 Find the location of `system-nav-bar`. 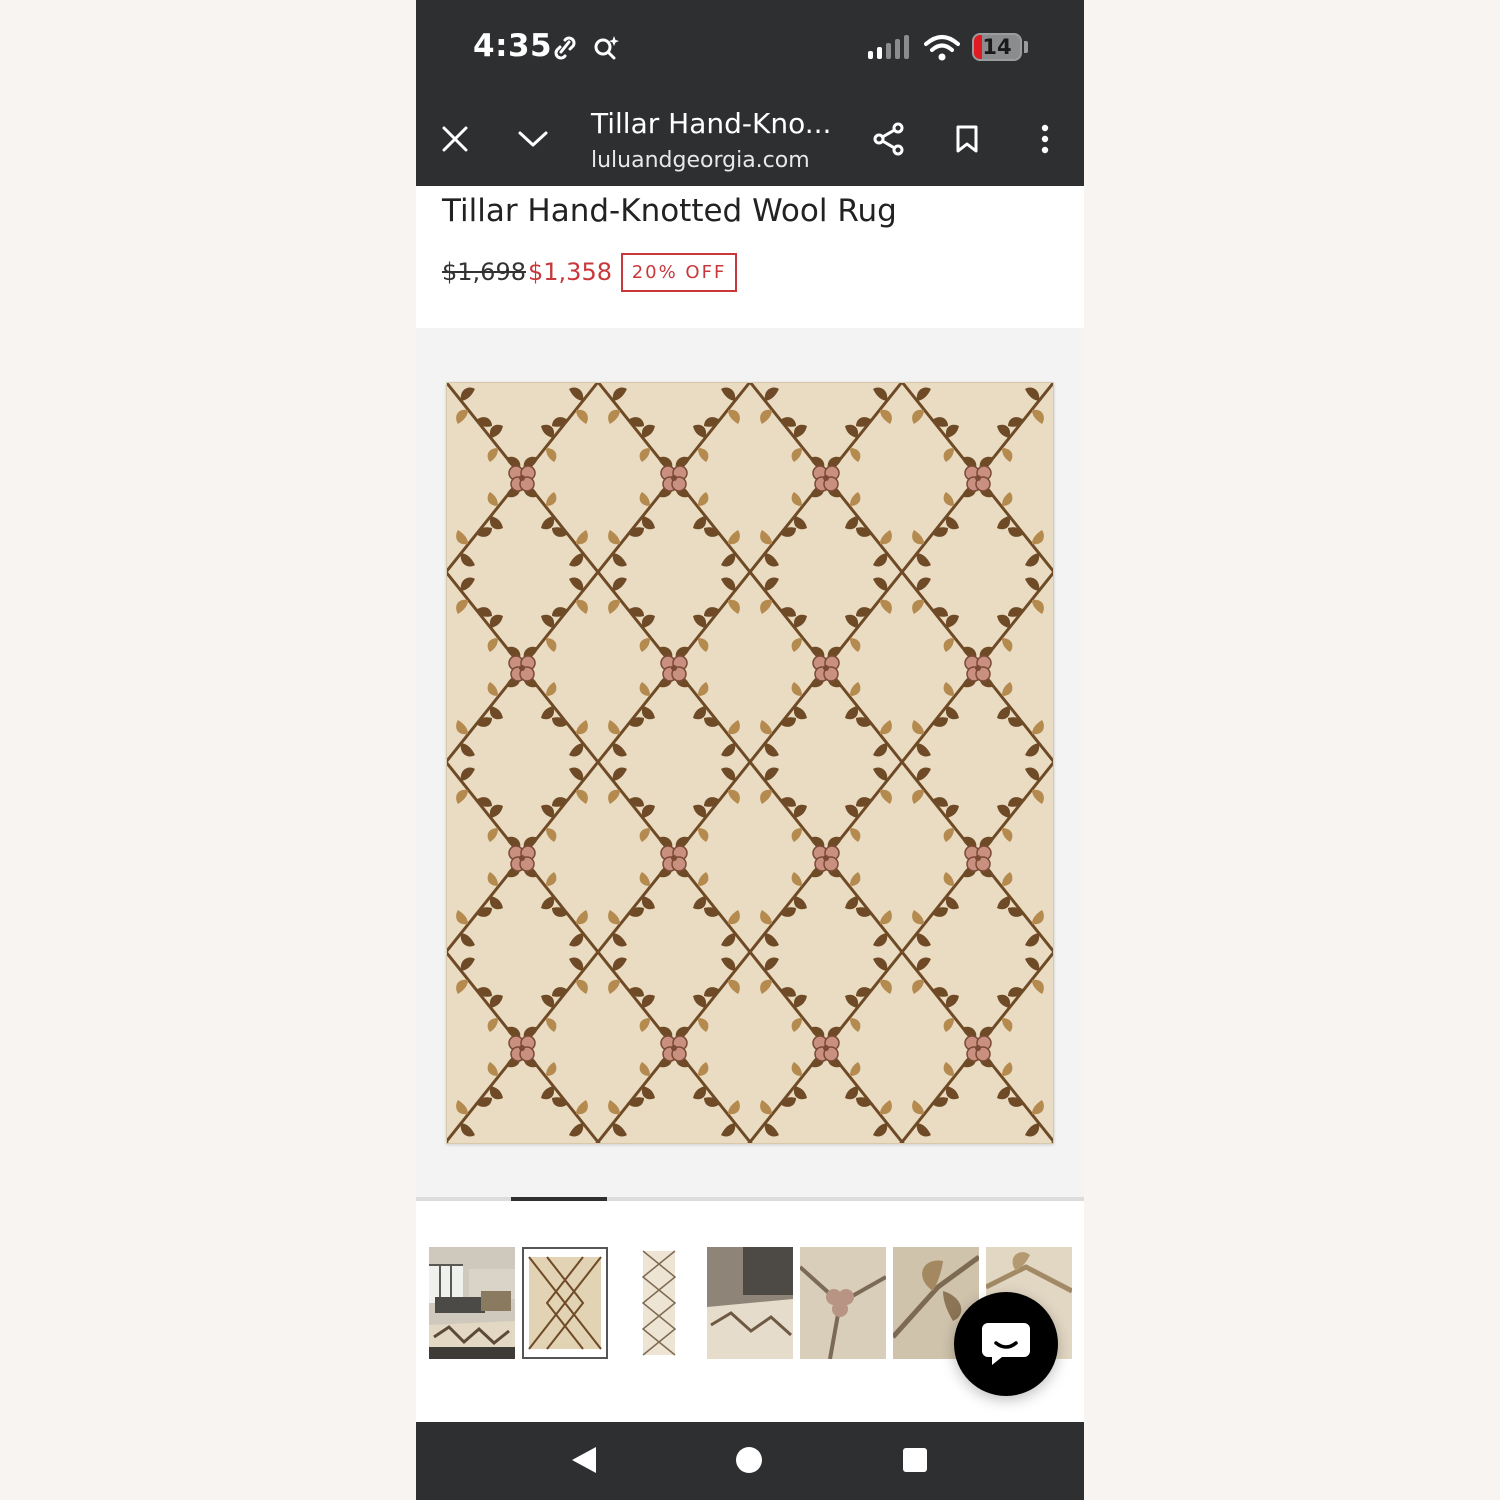

system-nav-bar is located at coordinates (750, 1461).